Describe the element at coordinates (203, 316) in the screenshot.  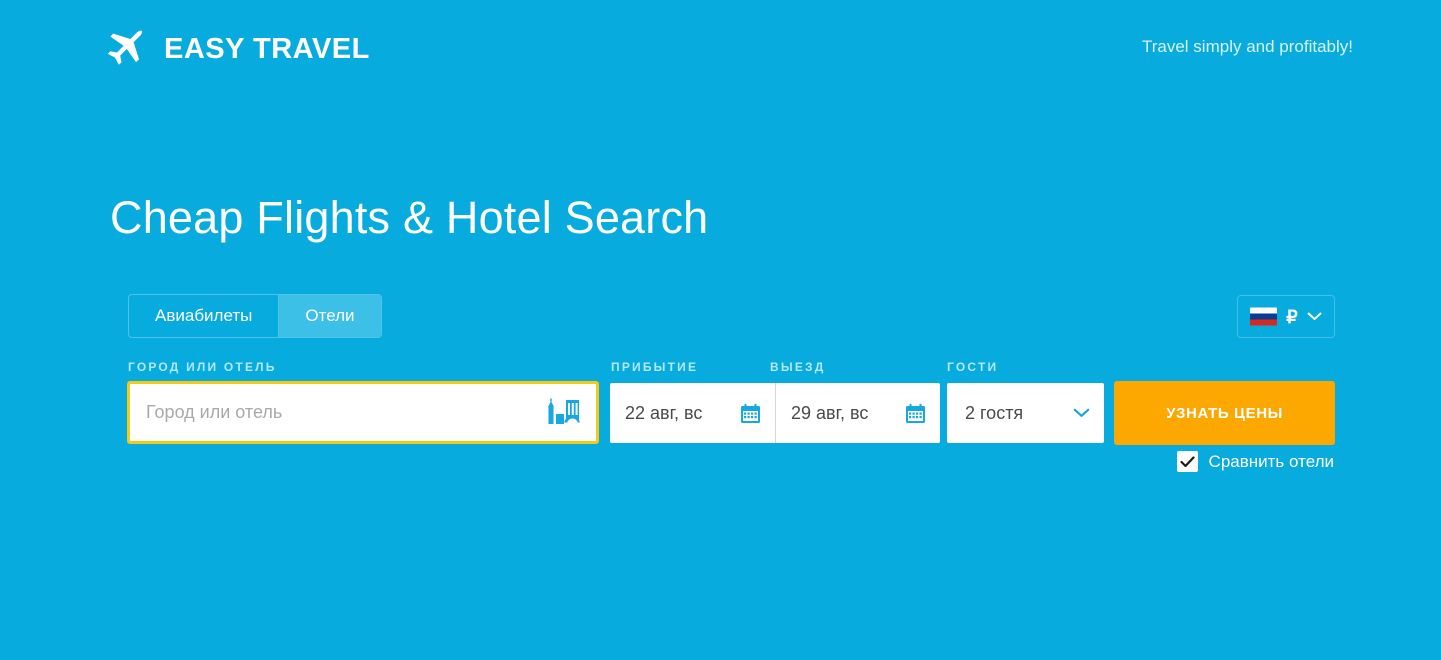
I see `tab-flights: Авиабилеты` at that location.